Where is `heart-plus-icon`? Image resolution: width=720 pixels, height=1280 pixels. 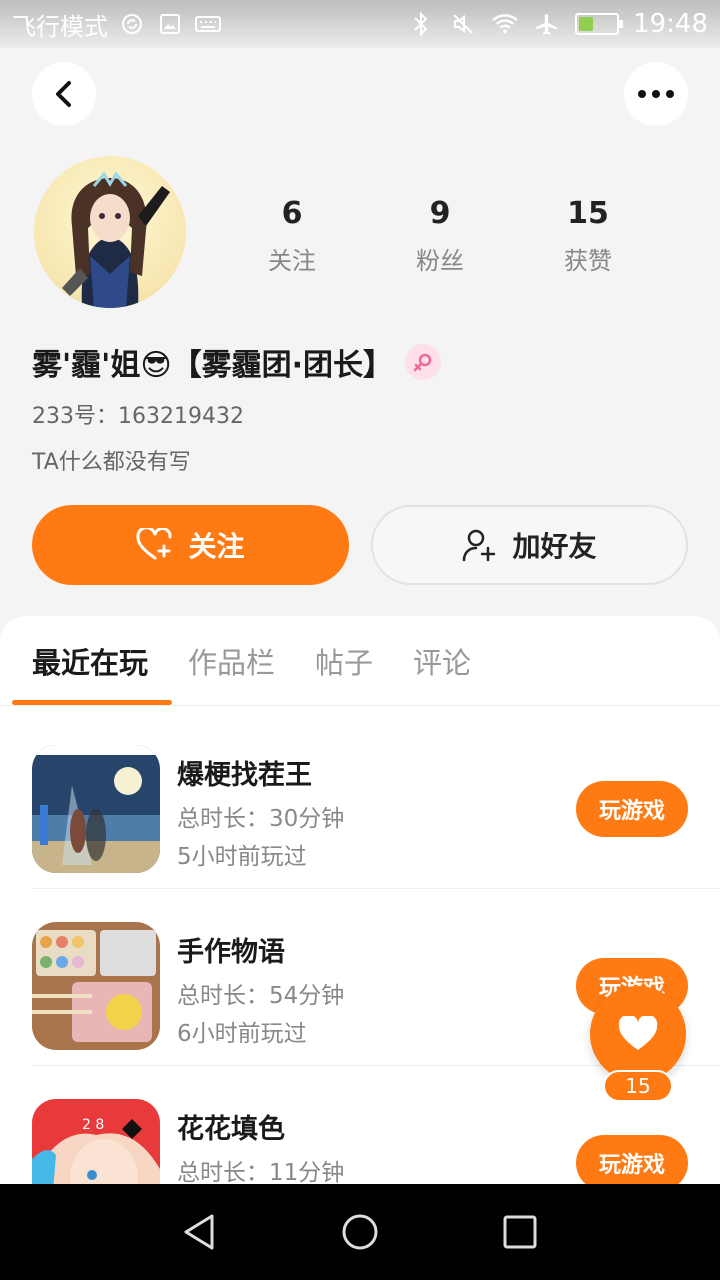
heart-plus-icon is located at coordinates (154, 544).